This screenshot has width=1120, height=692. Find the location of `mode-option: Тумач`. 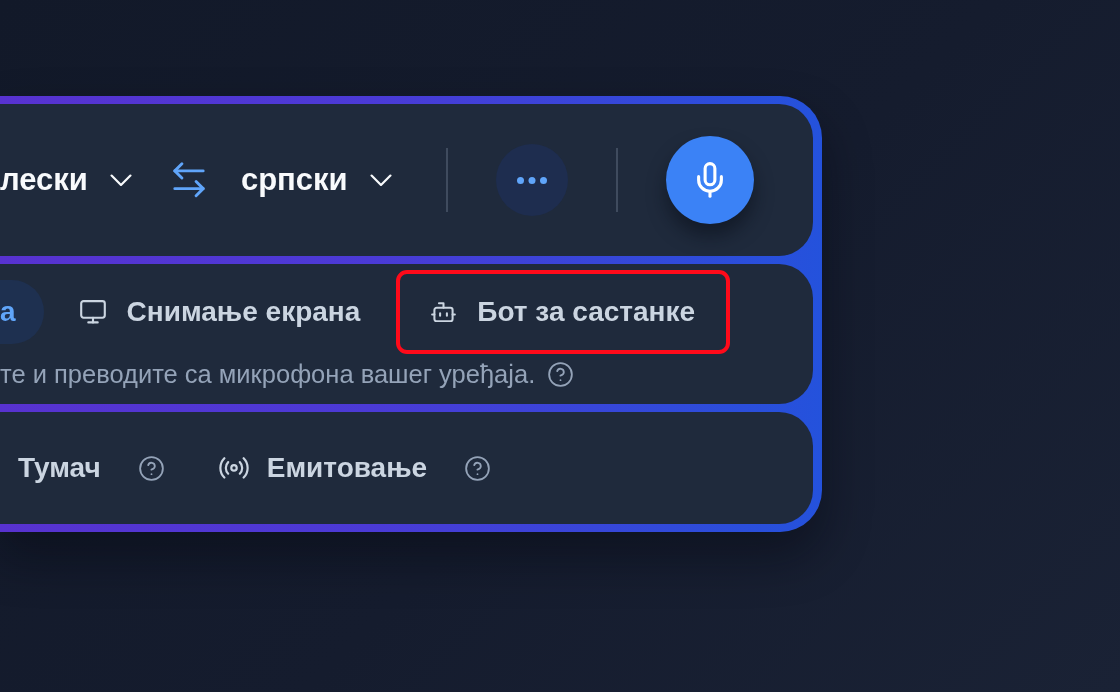

mode-option: Тумач is located at coordinates (59, 468).